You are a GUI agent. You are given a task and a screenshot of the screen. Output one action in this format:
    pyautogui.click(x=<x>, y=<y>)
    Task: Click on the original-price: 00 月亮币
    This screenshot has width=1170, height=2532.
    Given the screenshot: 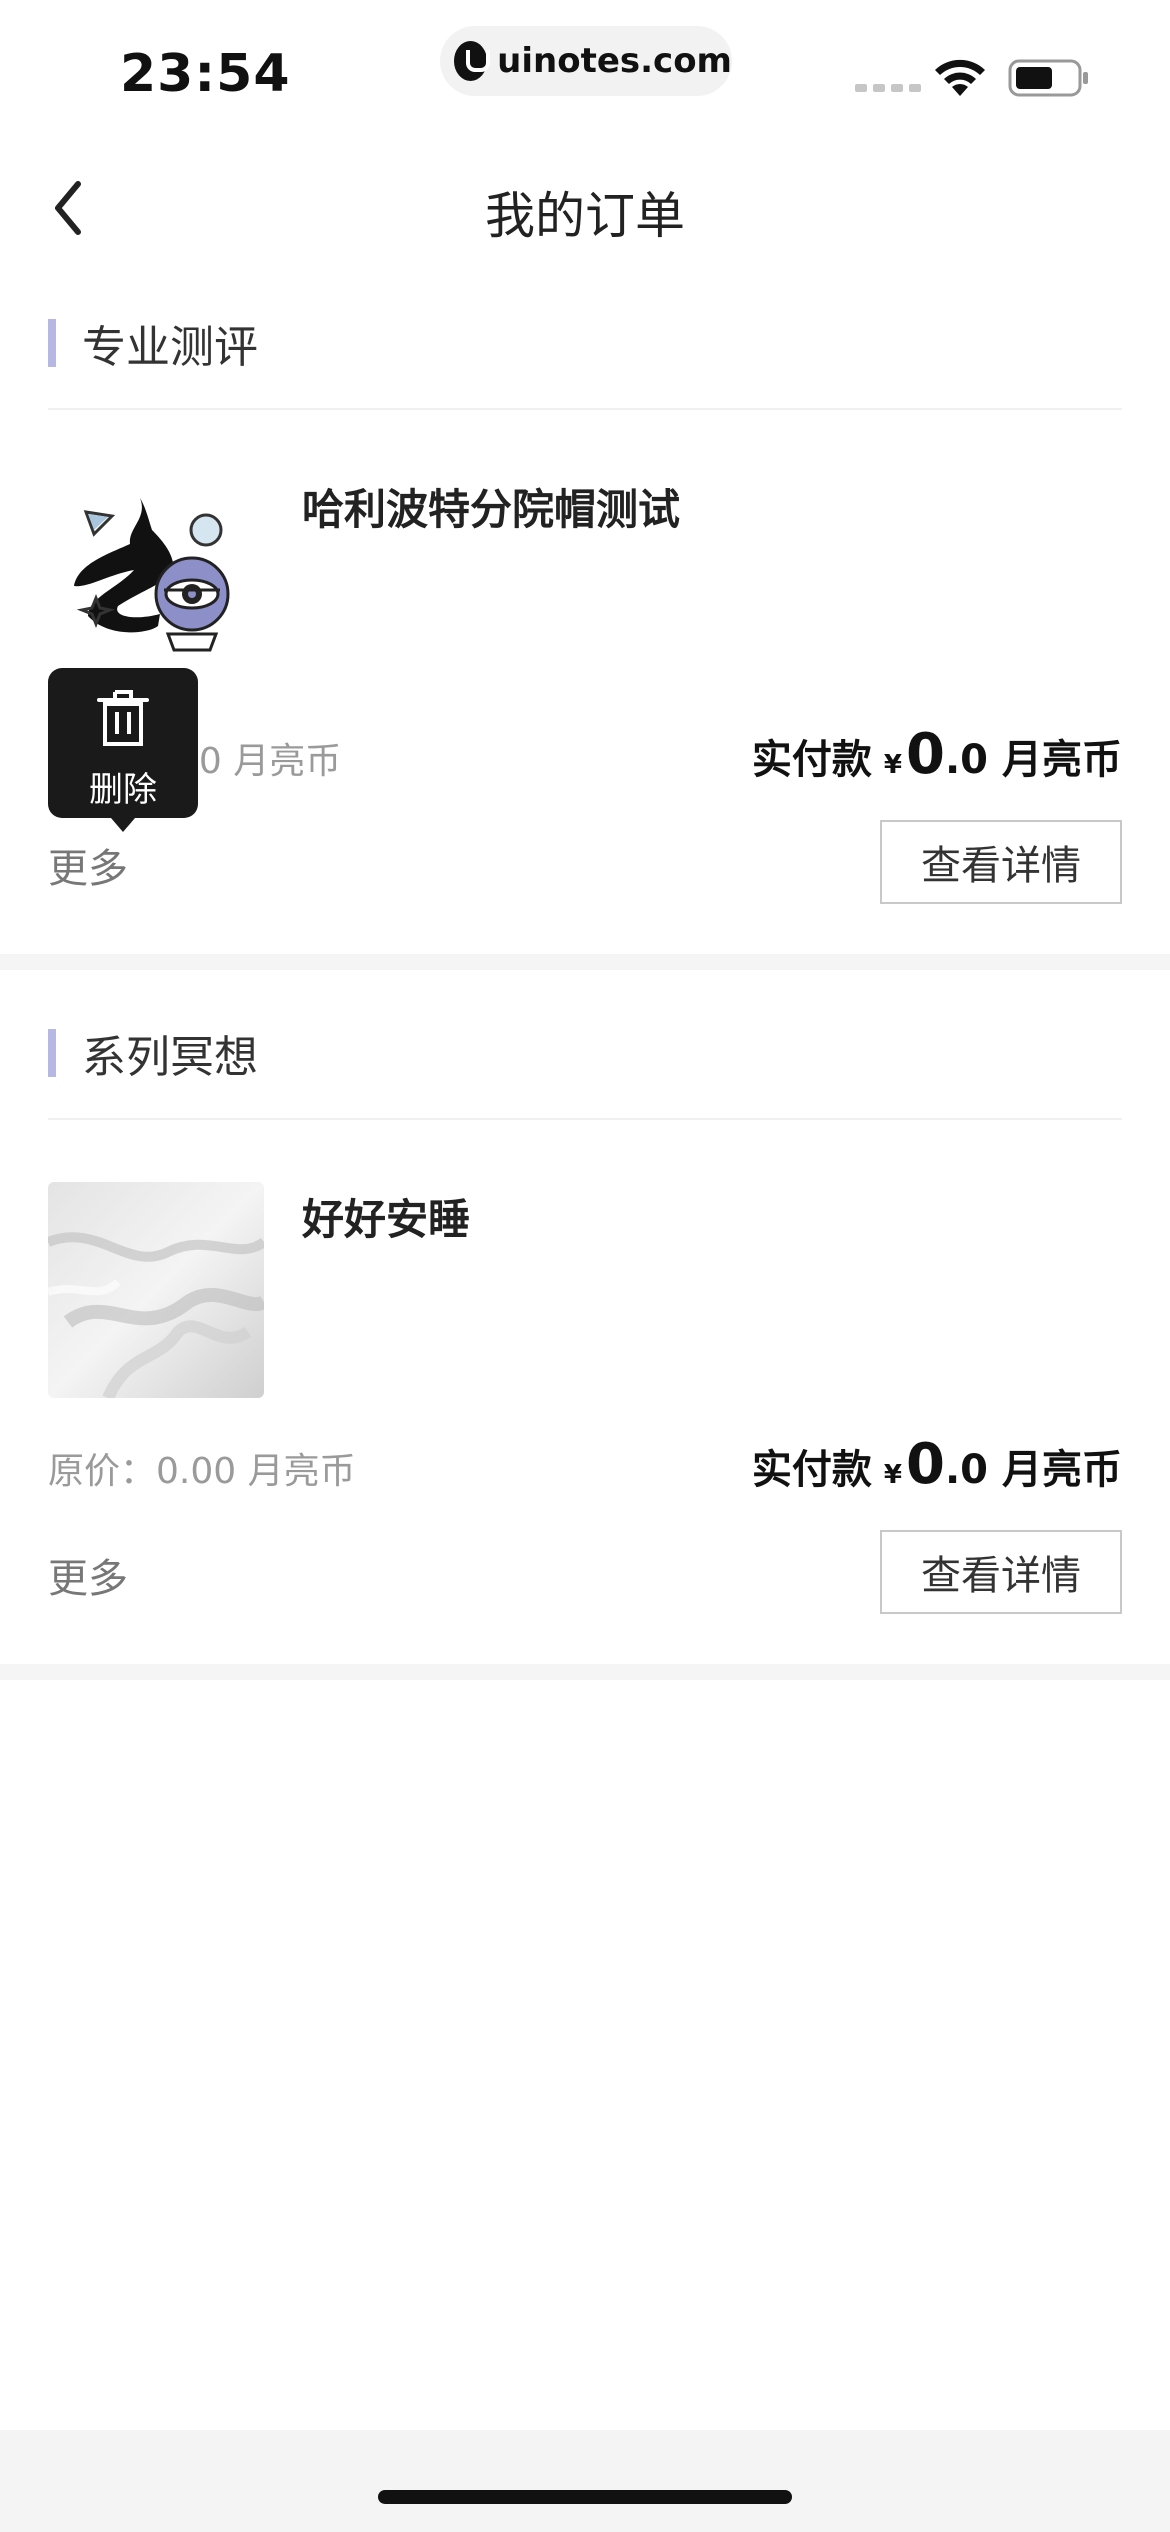 What is the action you would take?
    pyautogui.click(x=259, y=761)
    